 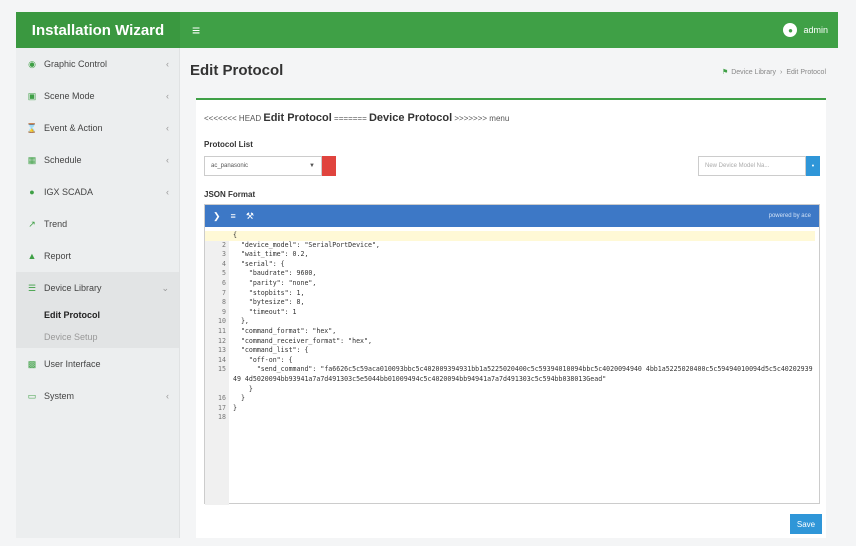 I want to click on code-line: "command_receiver_format": "hex",, so click(x=302, y=340).